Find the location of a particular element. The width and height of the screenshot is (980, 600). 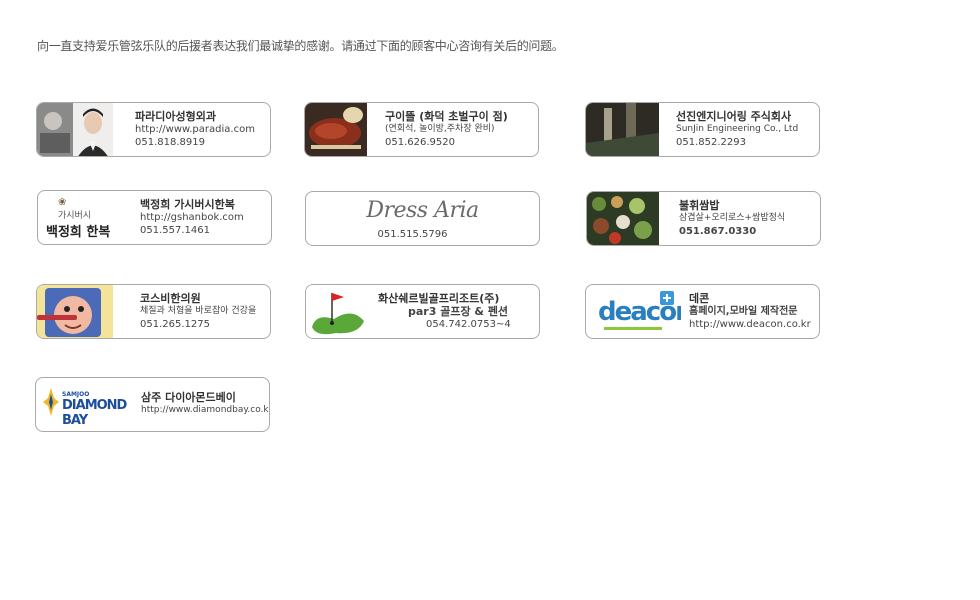

sponsor-card-bulhwi: 불휘쌈밥 삼겹살+오리로스+쌈밥정식 051.867.0330 is located at coordinates (703, 218).